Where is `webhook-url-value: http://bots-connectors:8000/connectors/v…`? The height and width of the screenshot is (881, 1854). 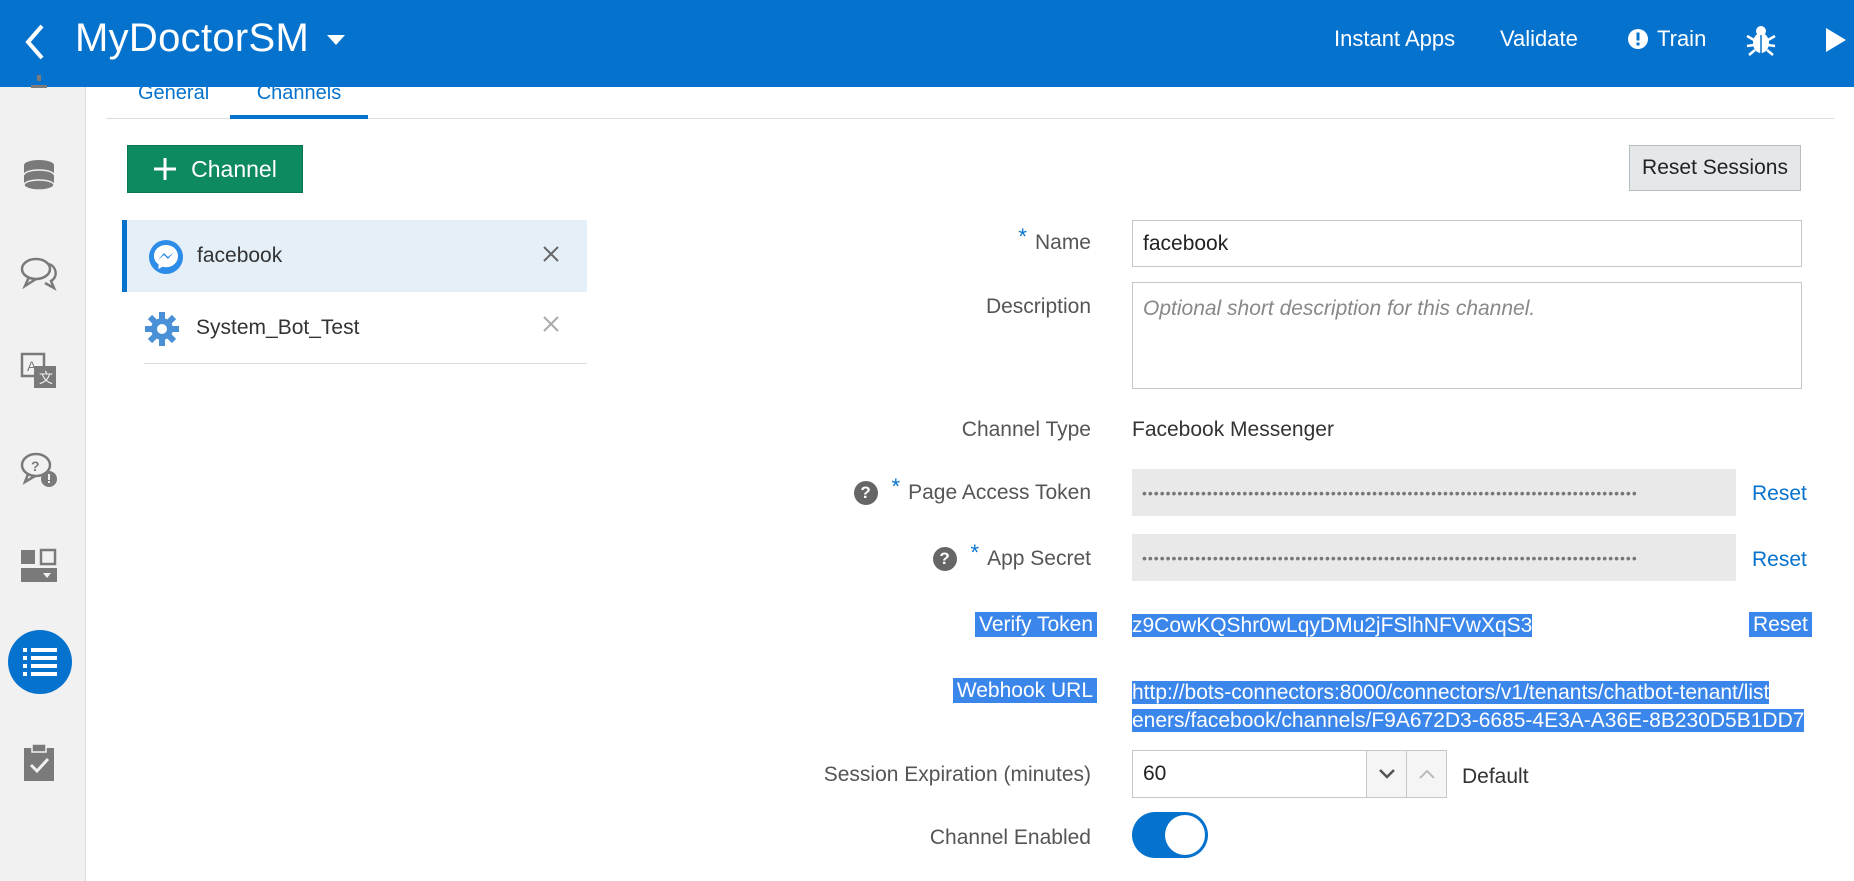 webhook-url-value: http://bots-connectors:8000/connectors/v… is located at coordinates (1472, 707).